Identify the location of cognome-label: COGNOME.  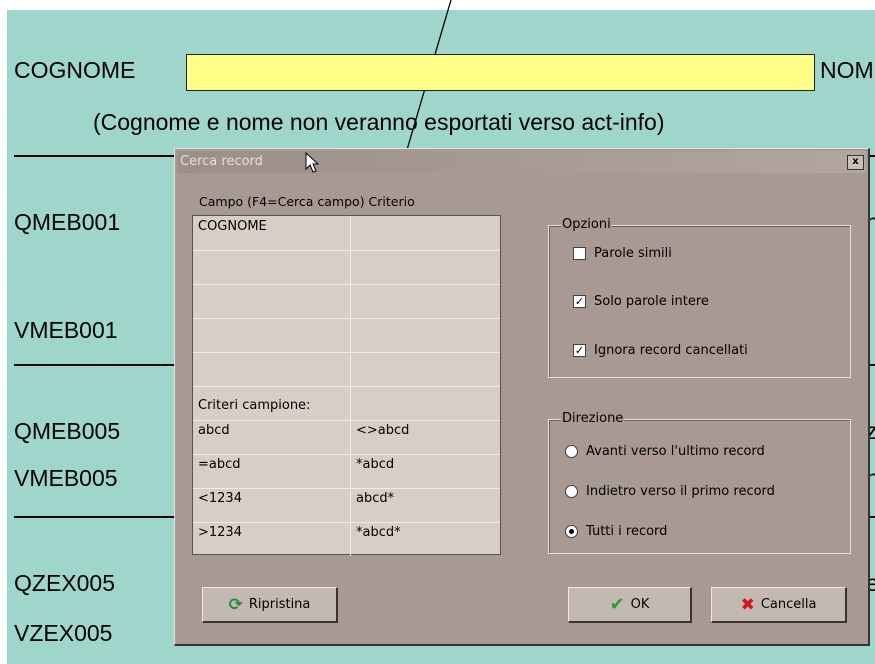
(75, 70).